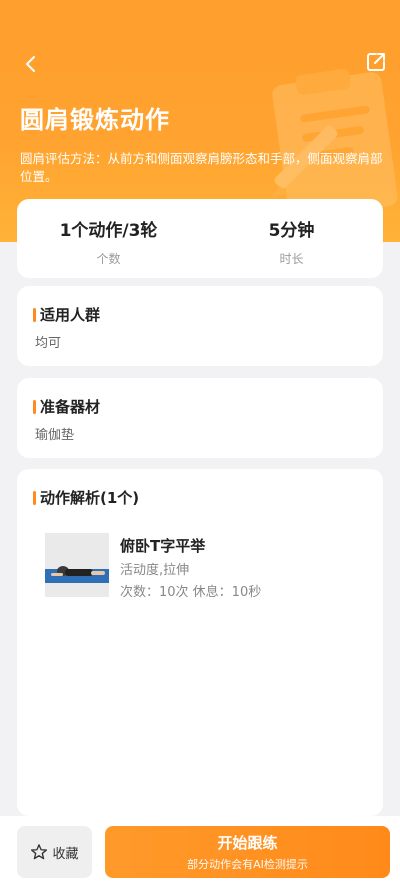  What do you see at coordinates (291, 231) in the screenshot?
I see `stat-value: 5分钟` at bounding box center [291, 231].